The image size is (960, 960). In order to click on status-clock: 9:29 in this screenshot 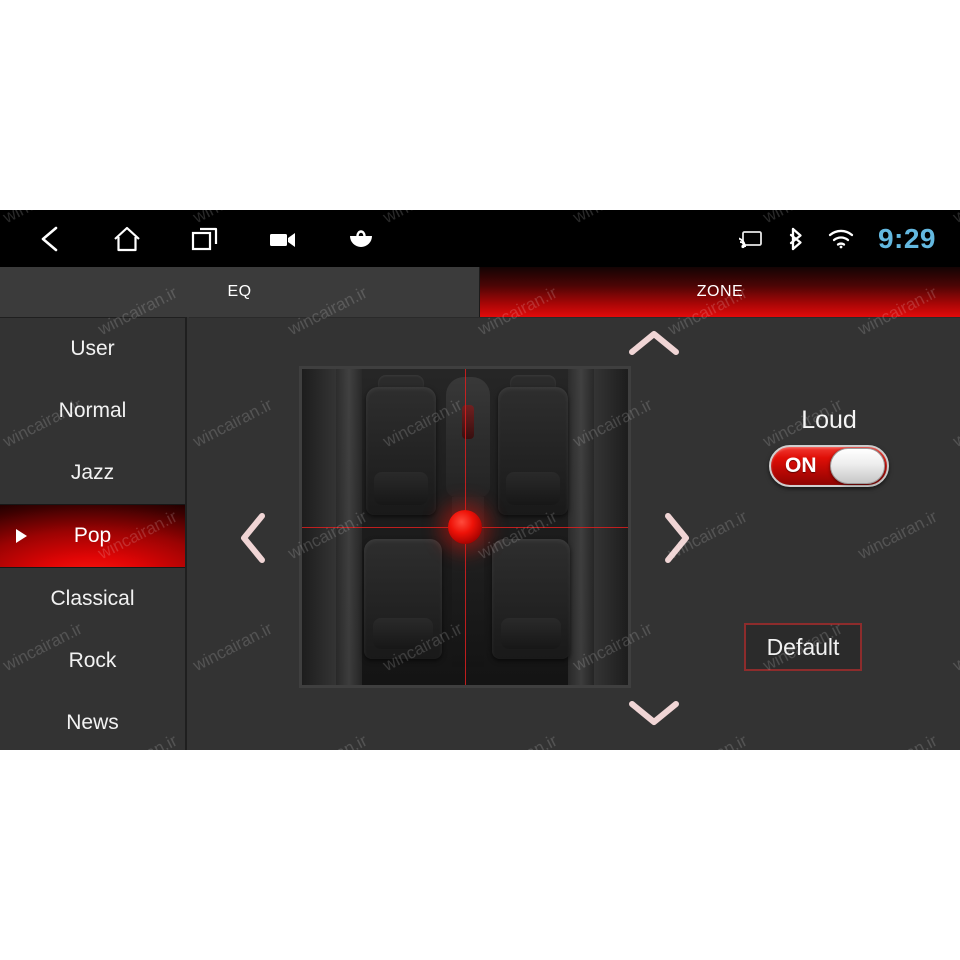, I will do `click(906, 238)`.